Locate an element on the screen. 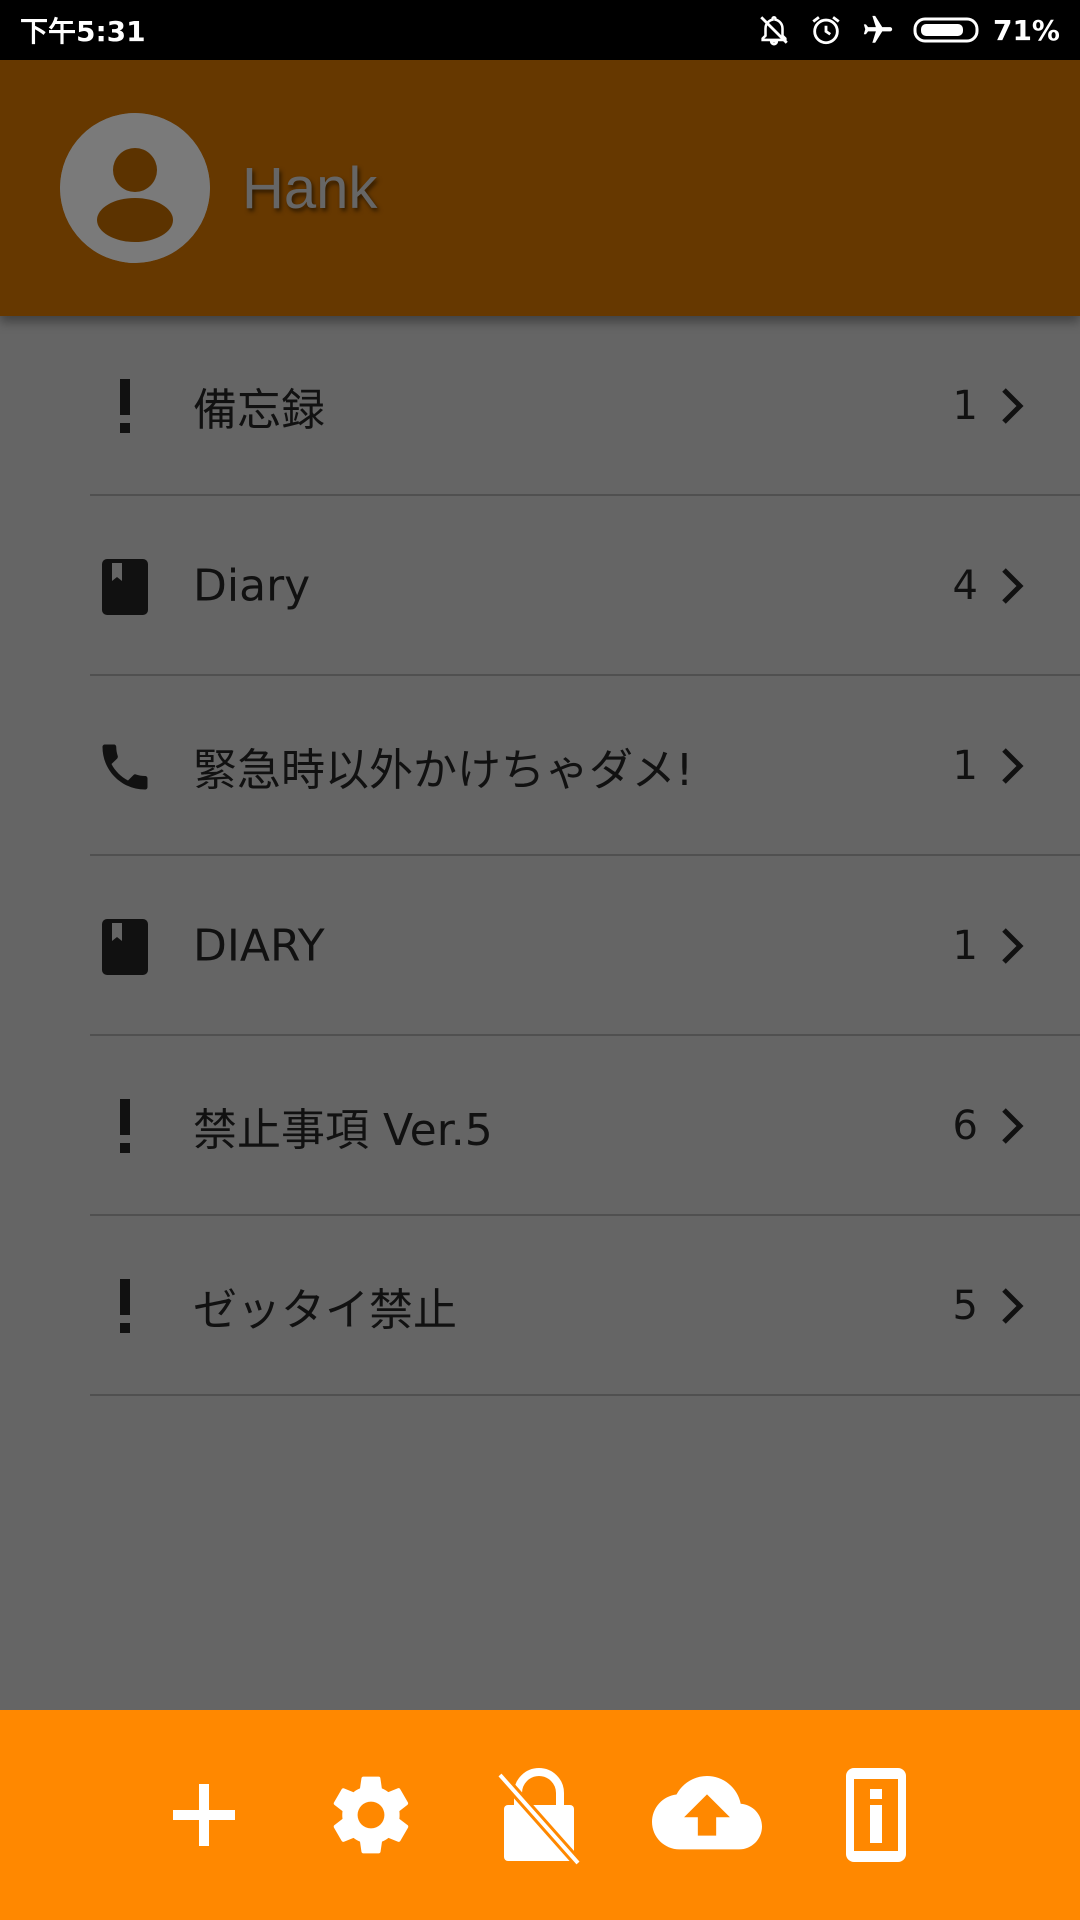 This screenshot has width=1080, height=1920. list-item-count: 6 is located at coordinates (965, 1126).